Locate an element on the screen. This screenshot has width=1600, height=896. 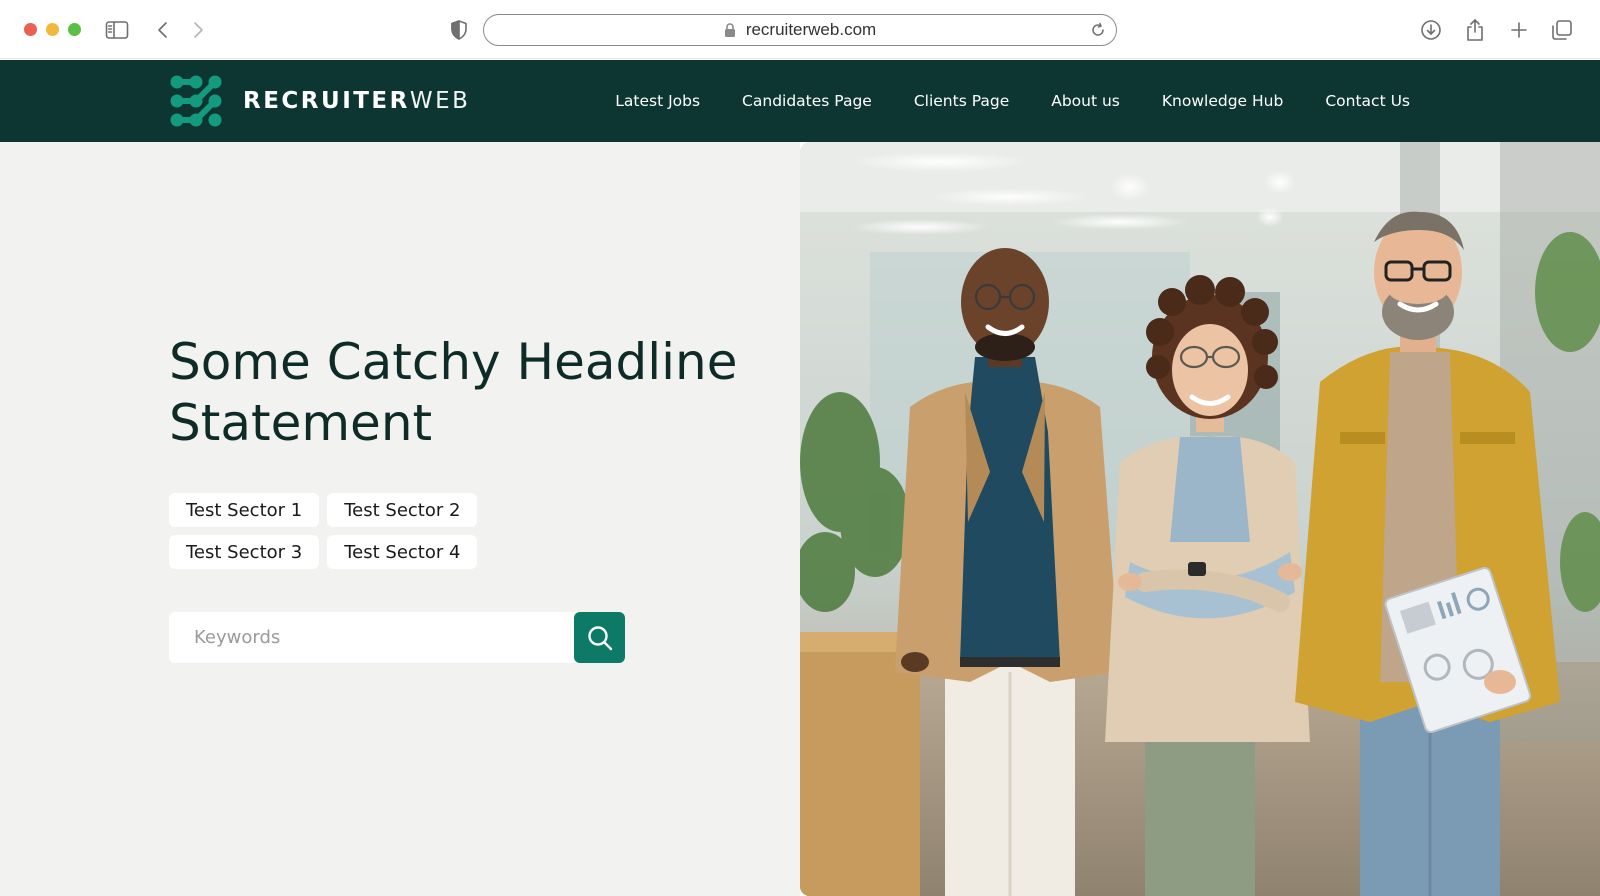
job-search is located at coordinates (397, 637).